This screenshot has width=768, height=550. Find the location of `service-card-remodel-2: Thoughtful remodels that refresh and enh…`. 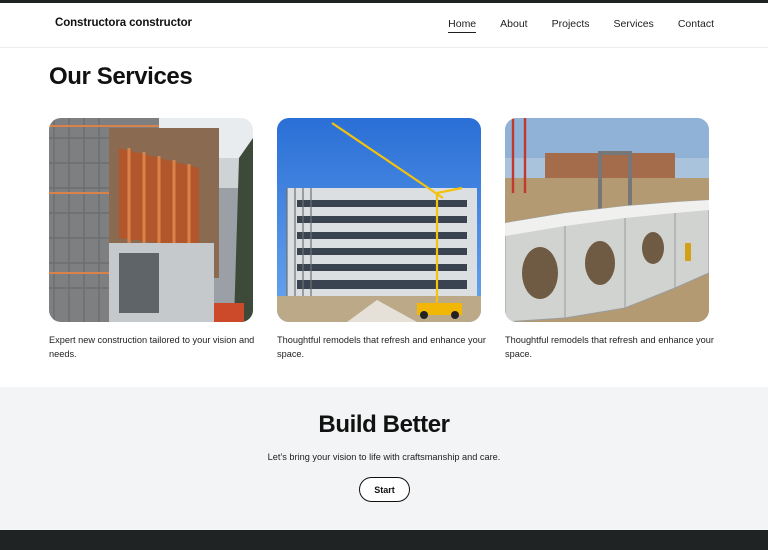

service-card-remodel-2: Thoughtful remodels that refresh and enh… is located at coordinates (609, 239).